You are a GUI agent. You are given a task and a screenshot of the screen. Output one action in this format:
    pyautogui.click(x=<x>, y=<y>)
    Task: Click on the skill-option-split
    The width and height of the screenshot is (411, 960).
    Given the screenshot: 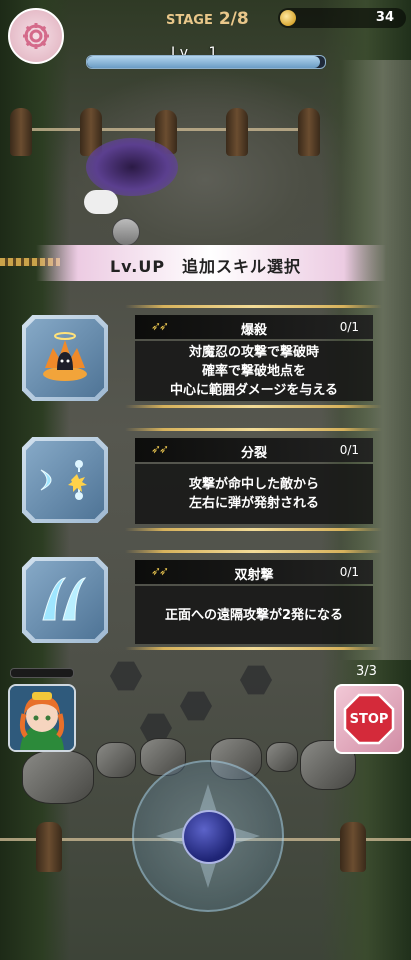 What is the action you would take?
    pyautogui.click(x=65, y=480)
    